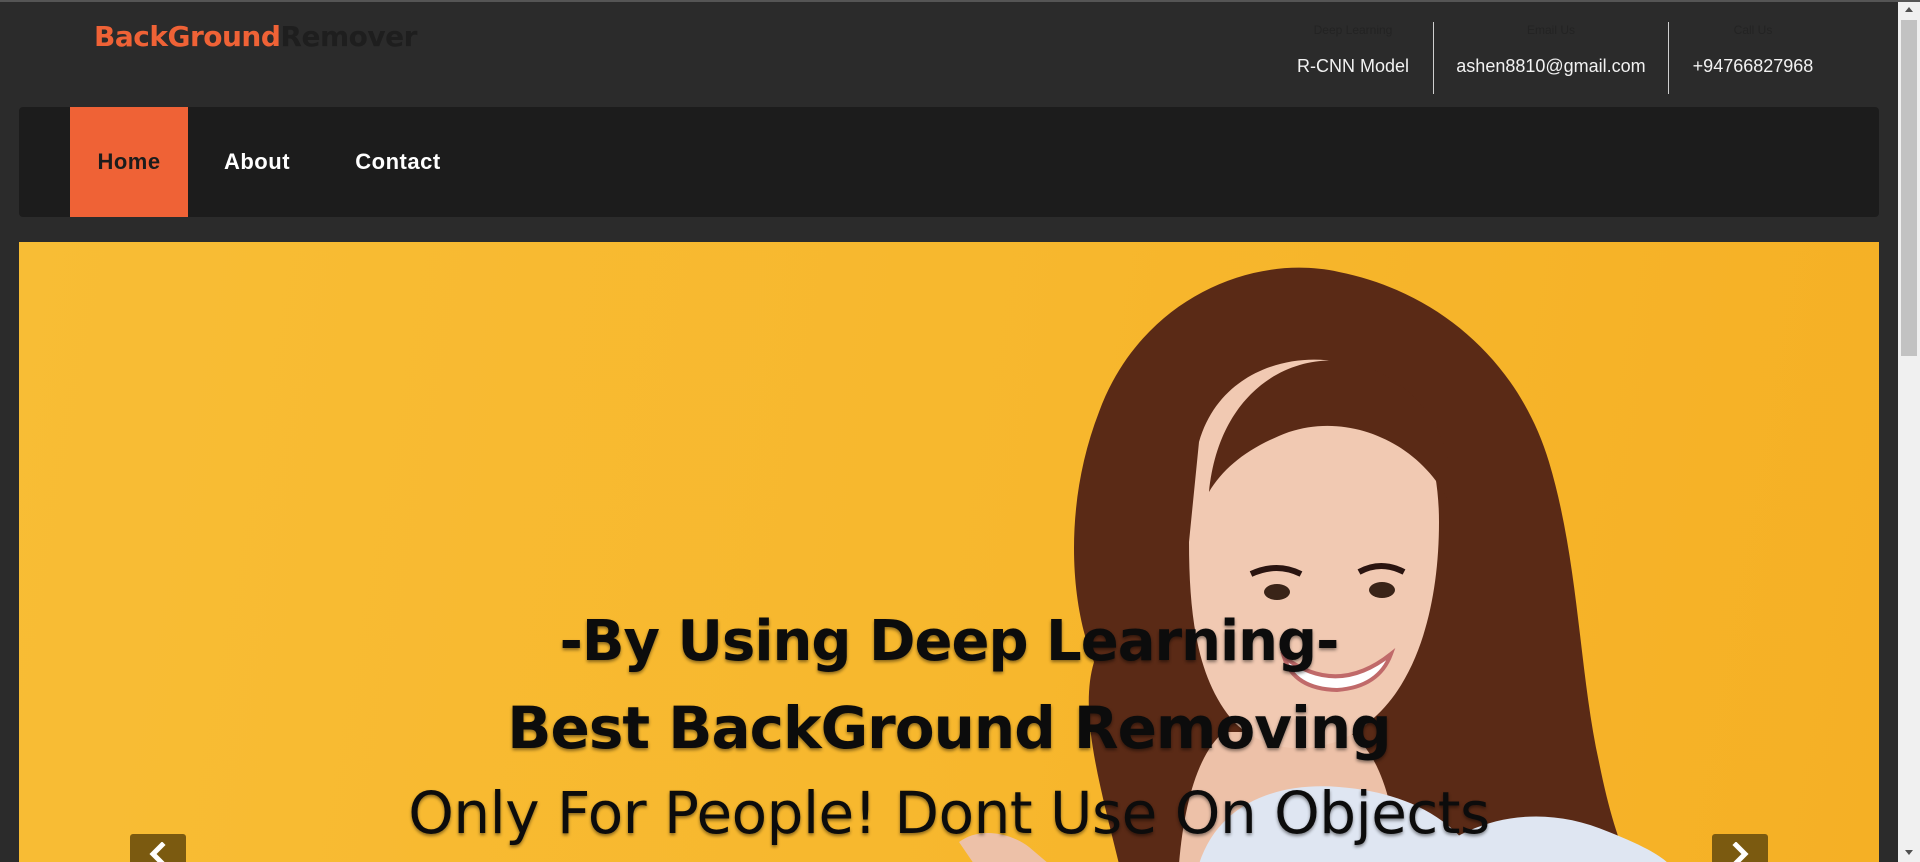 This screenshot has height=862, width=1920. Describe the element at coordinates (129, 162) in the screenshot. I see `nav-home: Home` at that location.